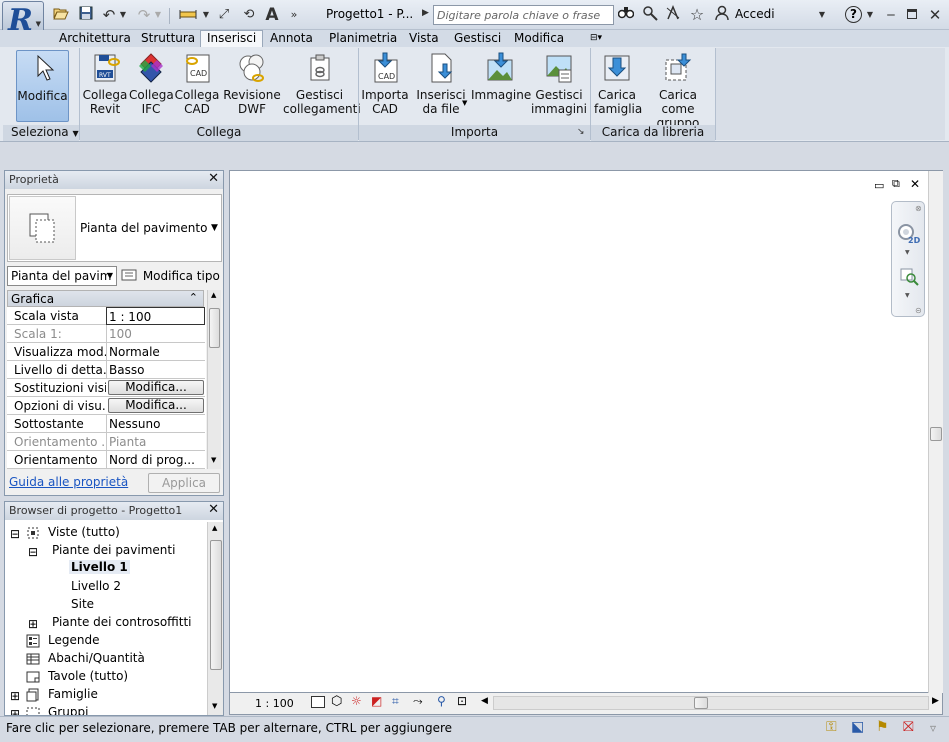  What do you see at coordinates (158, 15) in the screenshot?
I see `redo-dropdown-icon: ▼` at bounding box center [158, 15].